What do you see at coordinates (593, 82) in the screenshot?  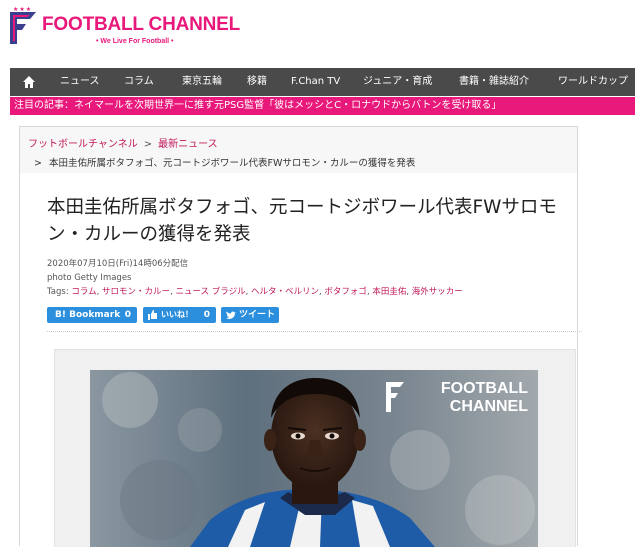 I see `nav-item-world-cup: ワールドカップ` at bounding box center [593, 82].